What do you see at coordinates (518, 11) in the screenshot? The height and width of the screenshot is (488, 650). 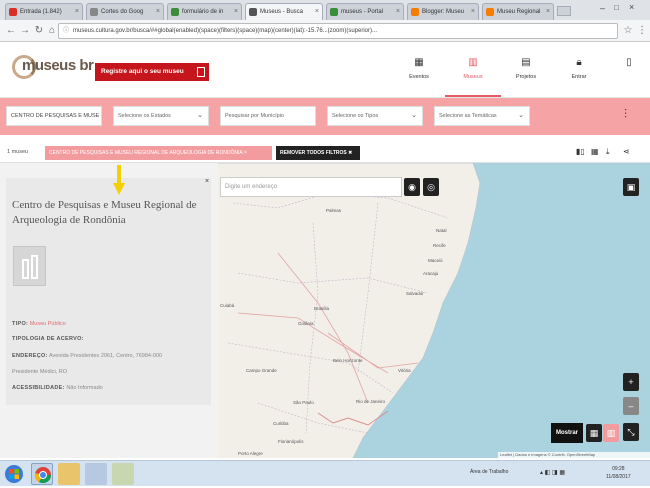 I see `browser-tab: Museu Regional ×` at bounding box center [518, 11].